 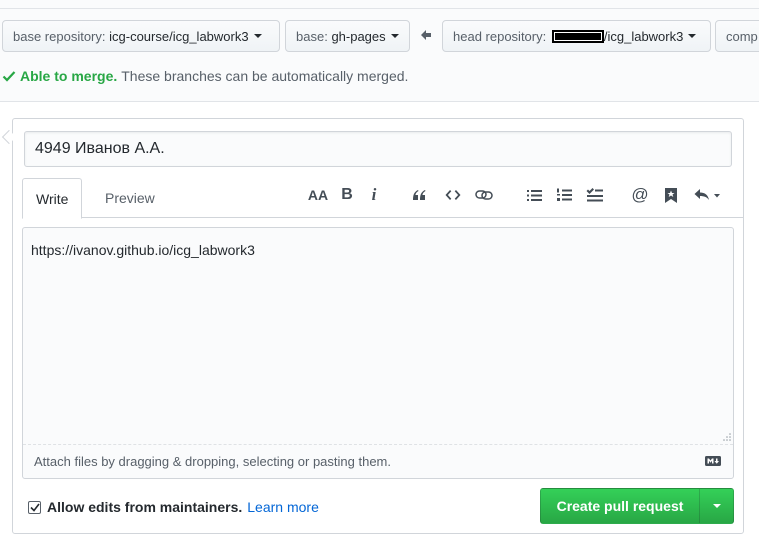 I want to click on create-options-dropdown, so click(x=716, y=506).